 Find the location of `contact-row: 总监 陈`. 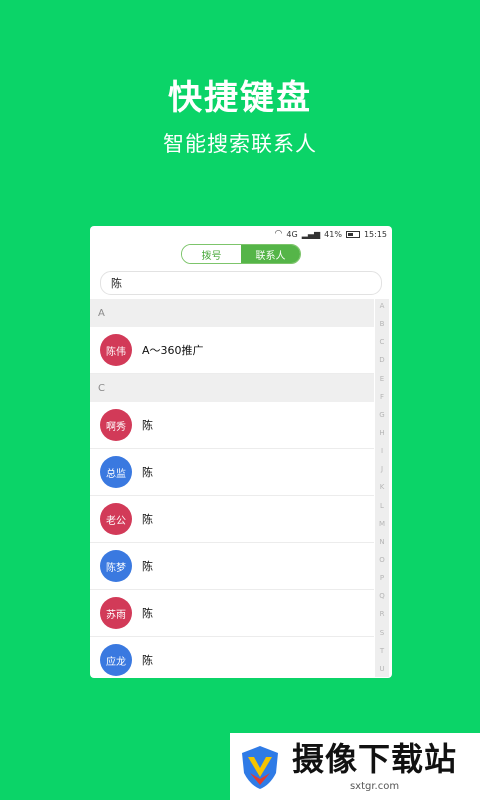

contact-row: 总监 陈 is located at coordinates (232, 472).